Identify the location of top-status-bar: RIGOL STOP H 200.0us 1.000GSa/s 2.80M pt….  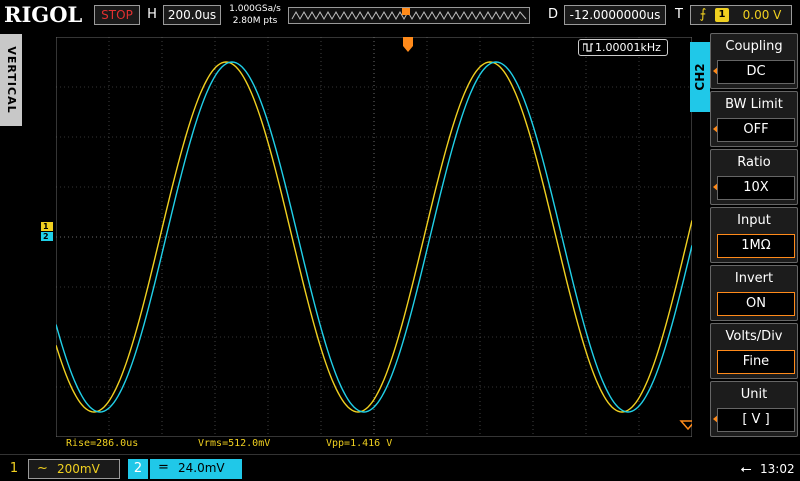
(400, 15).